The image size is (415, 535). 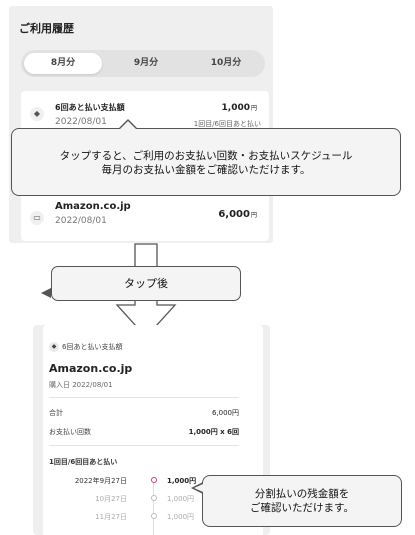 I want to click on installment-progress: 1回目/6回目あと払い, so click(x=83, y=462).